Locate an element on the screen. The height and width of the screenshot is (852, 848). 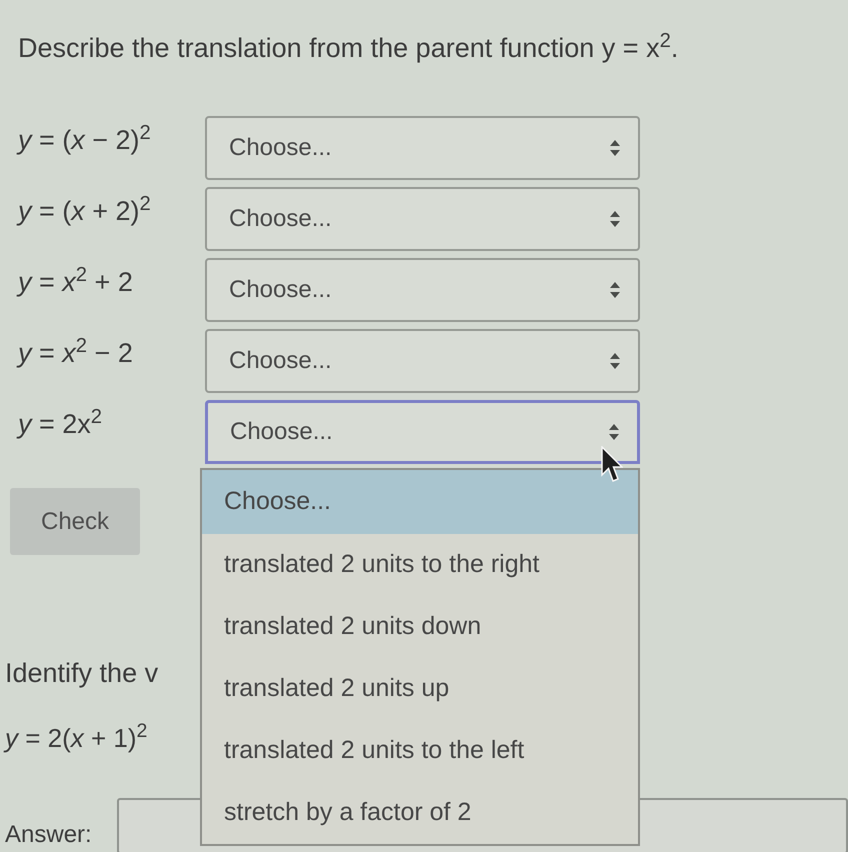
dropdown-option: translated 2 units to the right is located at coordinates (420, 565).